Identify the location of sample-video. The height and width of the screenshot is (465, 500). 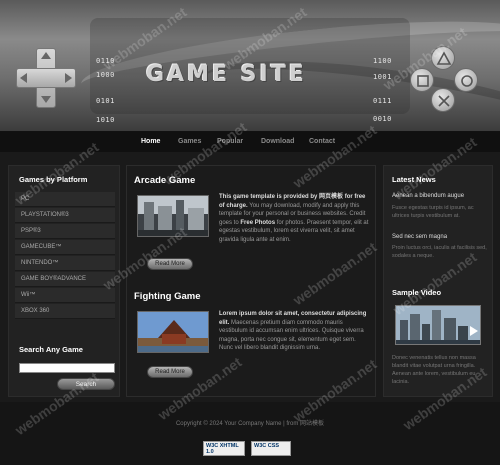
(438, 325).